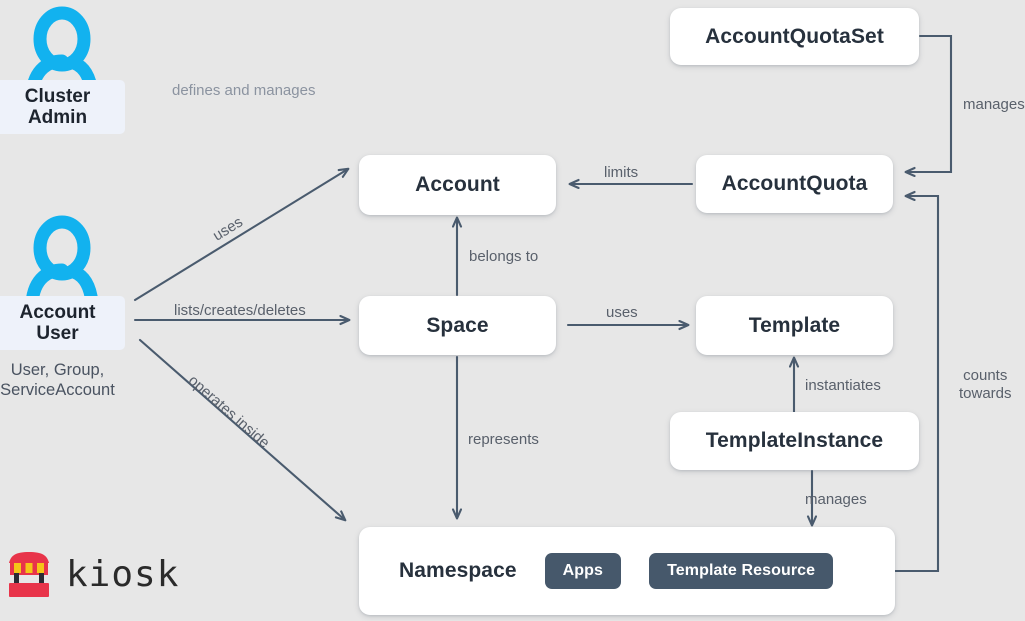 The image size is (1025, 621). What do you see at coordinates (741, 571) in the screenshot?
I see `pill-template-resource: Template Resource` at bounding box center [741, 571].